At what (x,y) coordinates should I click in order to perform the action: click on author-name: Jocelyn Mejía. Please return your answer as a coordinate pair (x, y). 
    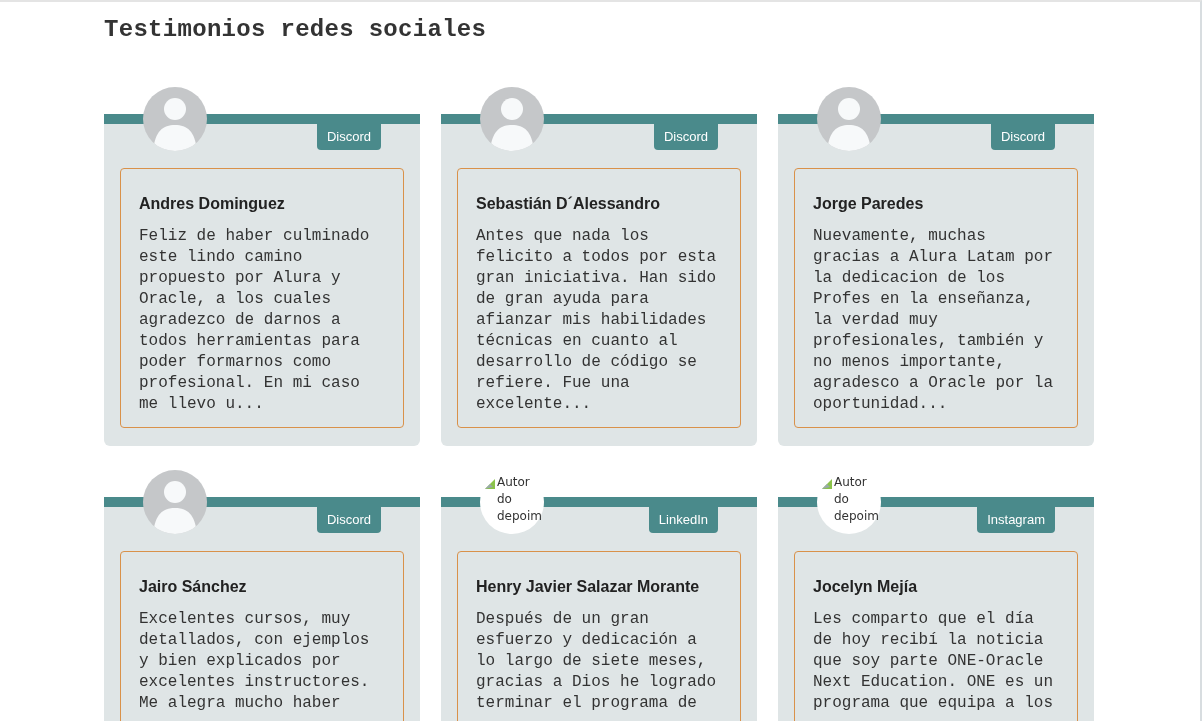
    Looking at the image, I should click on (866, 587).